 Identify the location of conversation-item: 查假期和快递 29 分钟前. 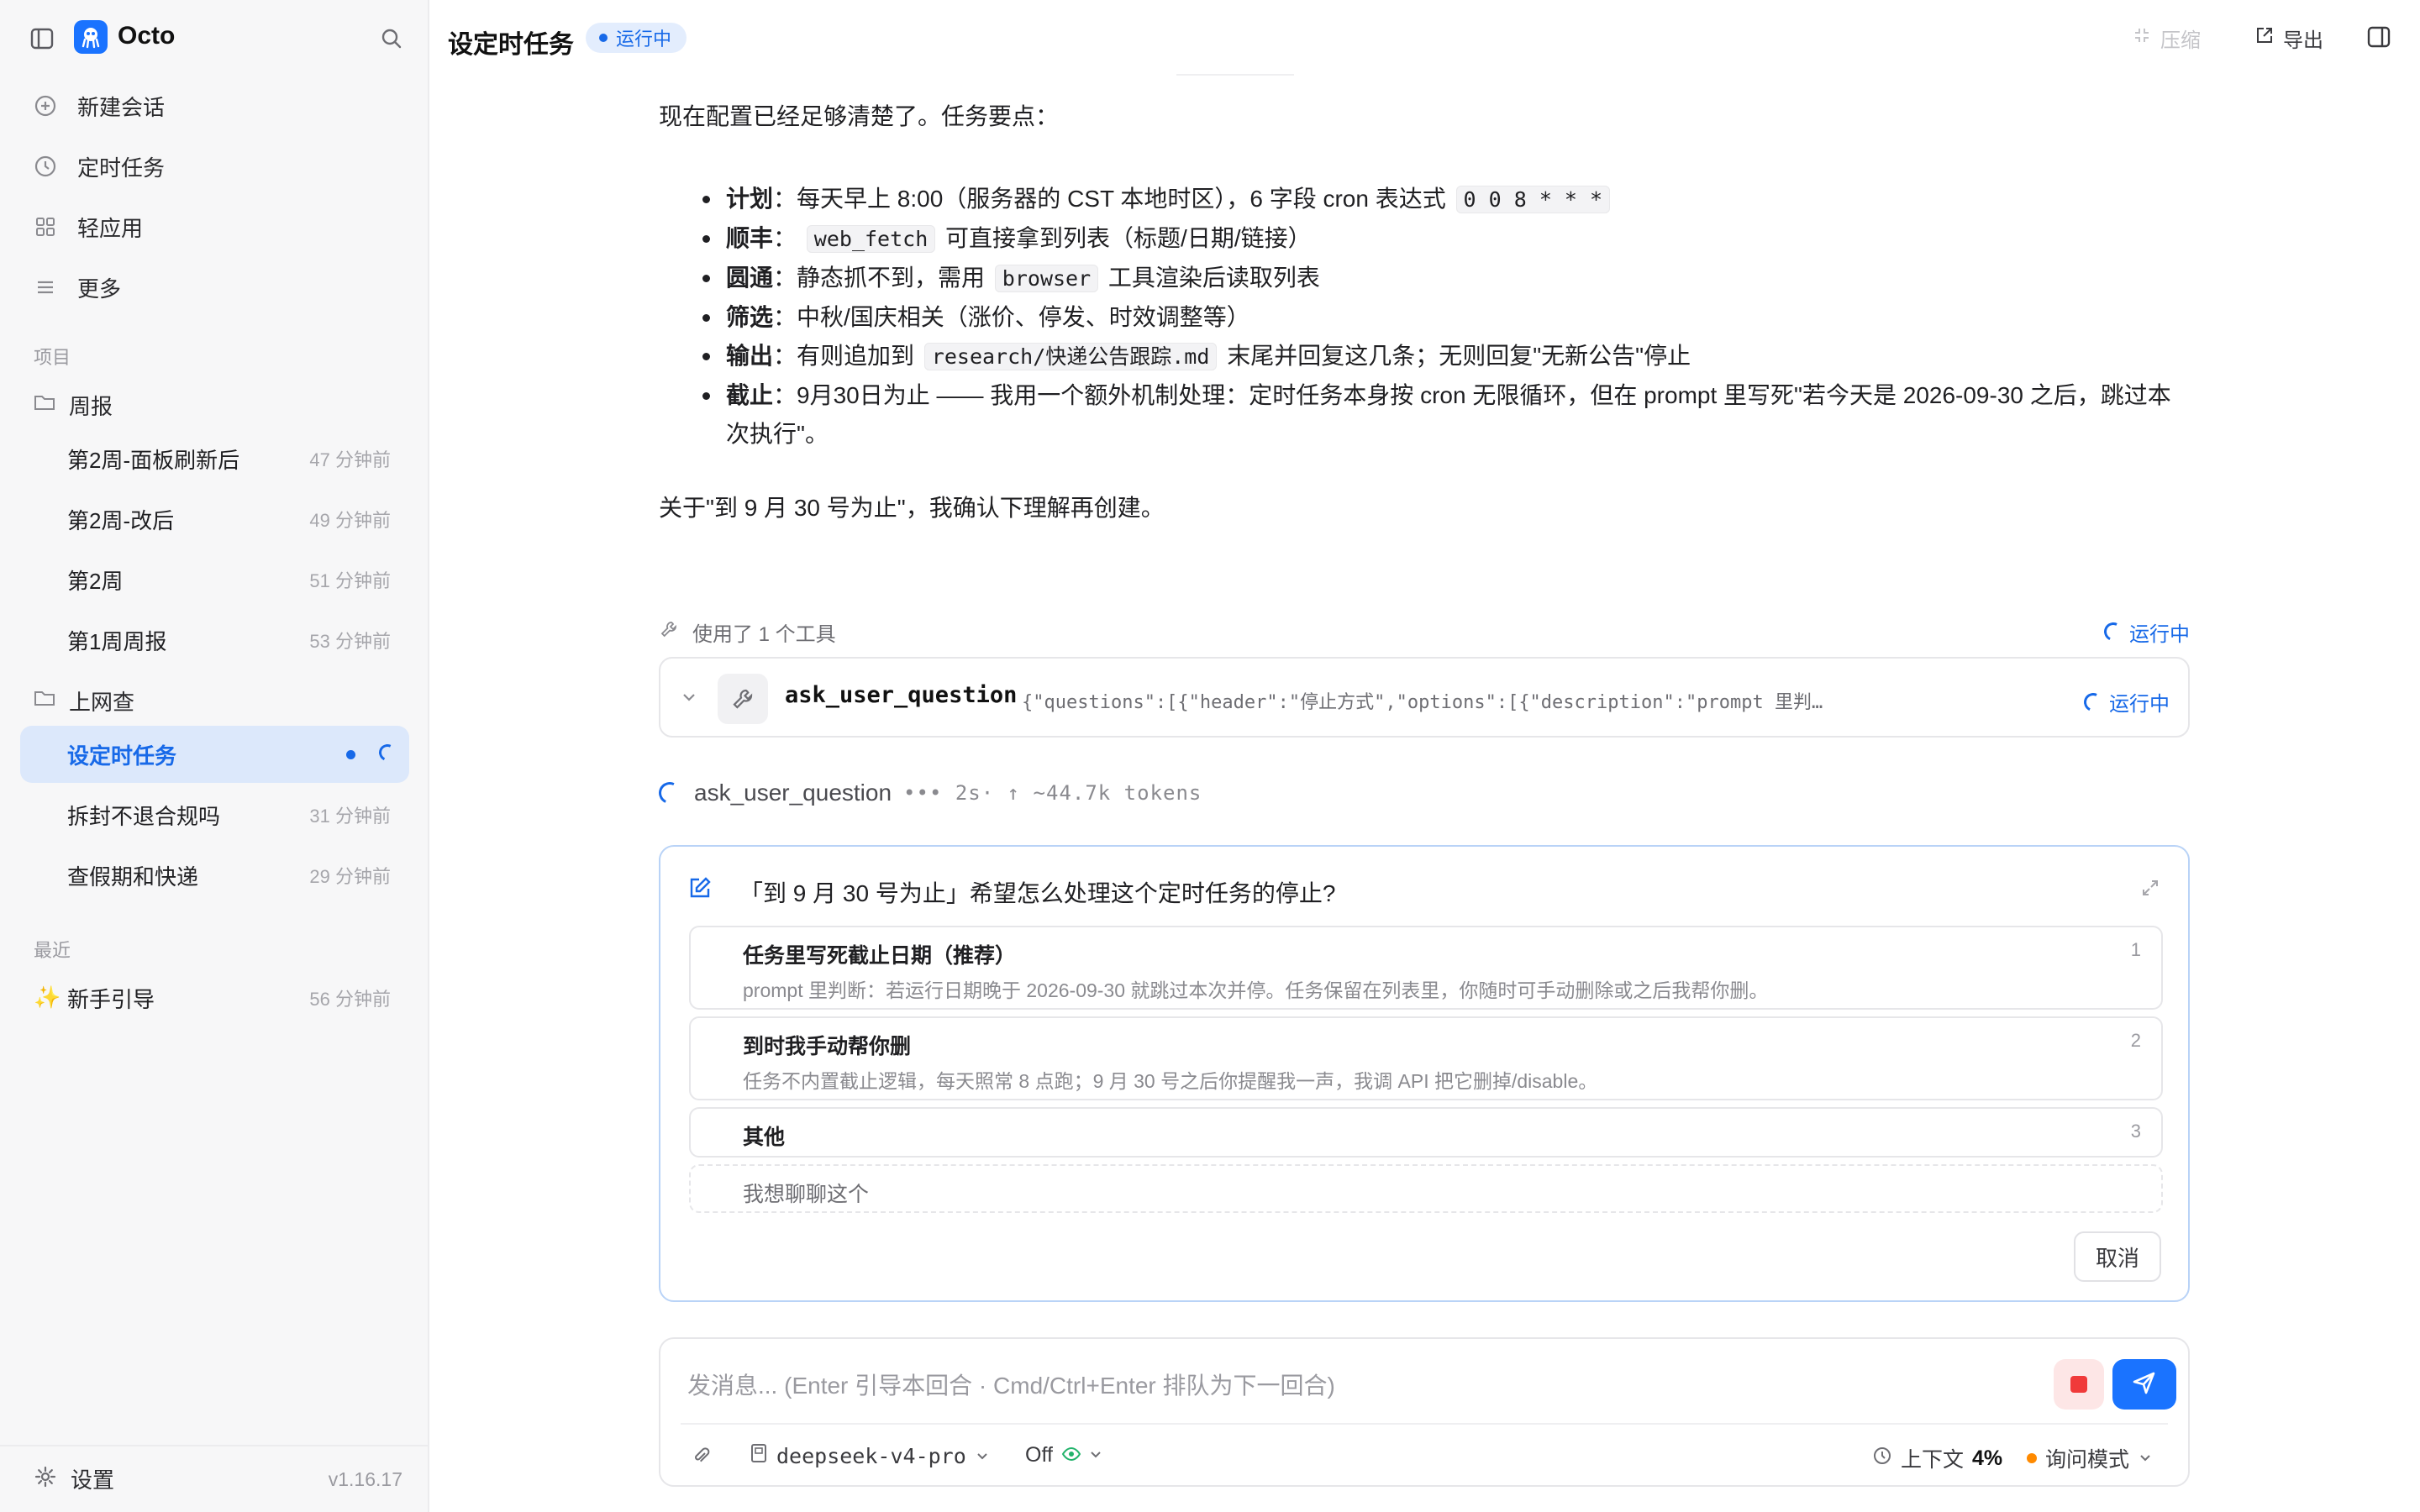
(214, 875).